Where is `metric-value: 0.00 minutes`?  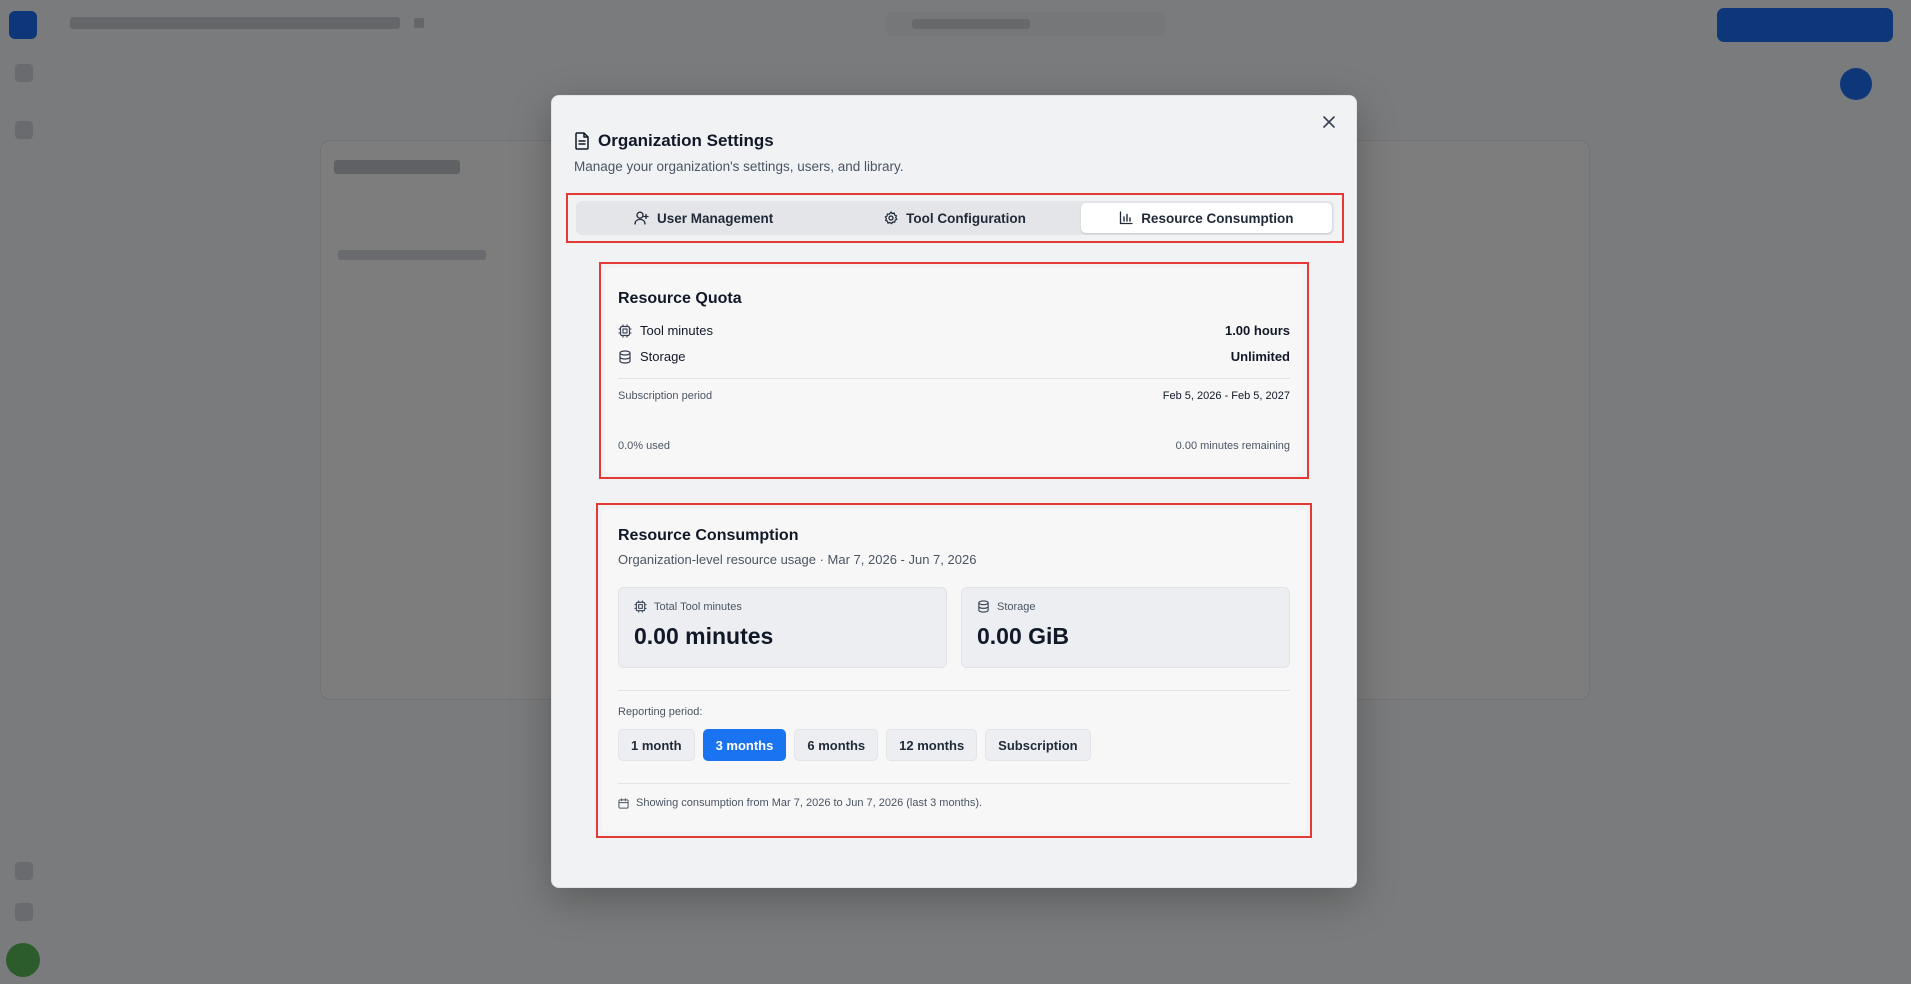
metric-value: 0.00 minutes is located at coordinates (704, 636).